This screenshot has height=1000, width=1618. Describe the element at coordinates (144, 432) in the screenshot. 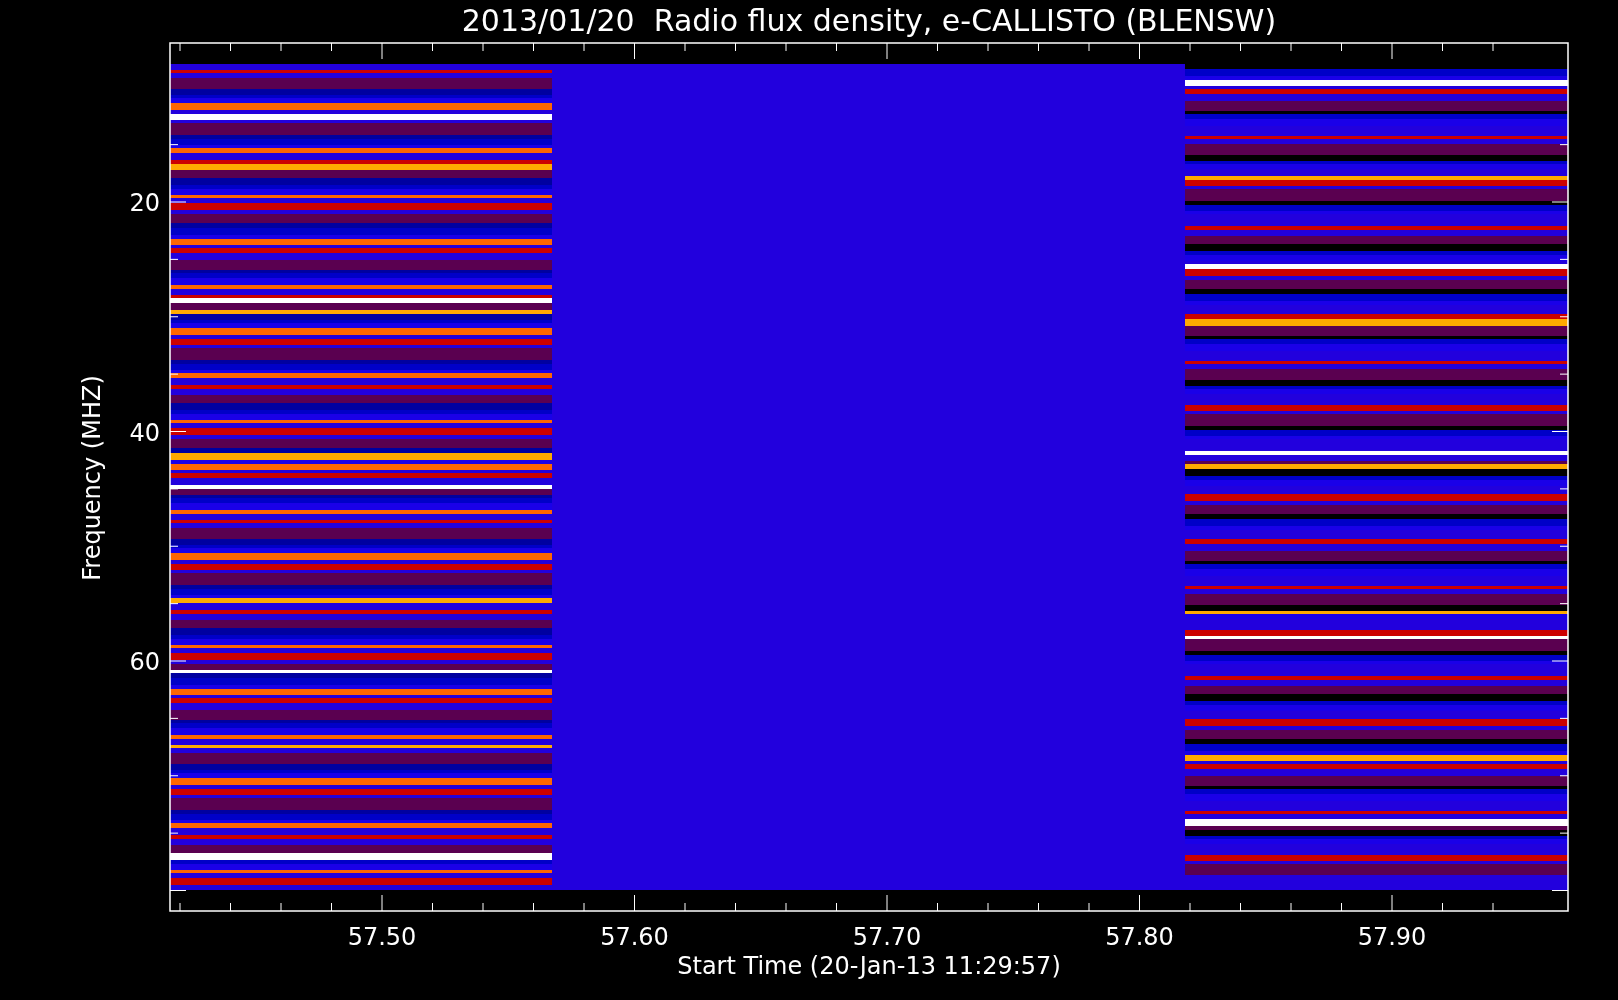

I see `y-tick-label: 40` at that location.